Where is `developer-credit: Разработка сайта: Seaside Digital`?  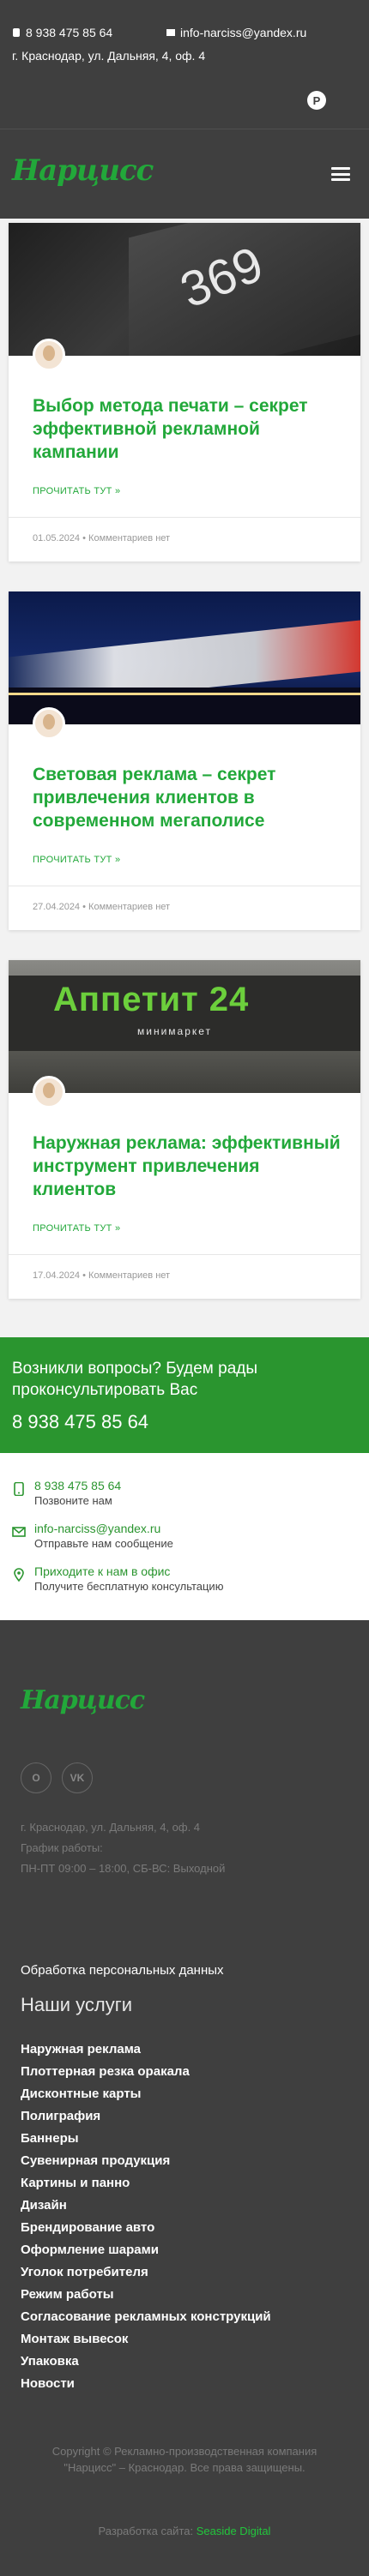 developer-credit: Разработка сайта: Seaside Digital is located at coordinates (184, 2531).